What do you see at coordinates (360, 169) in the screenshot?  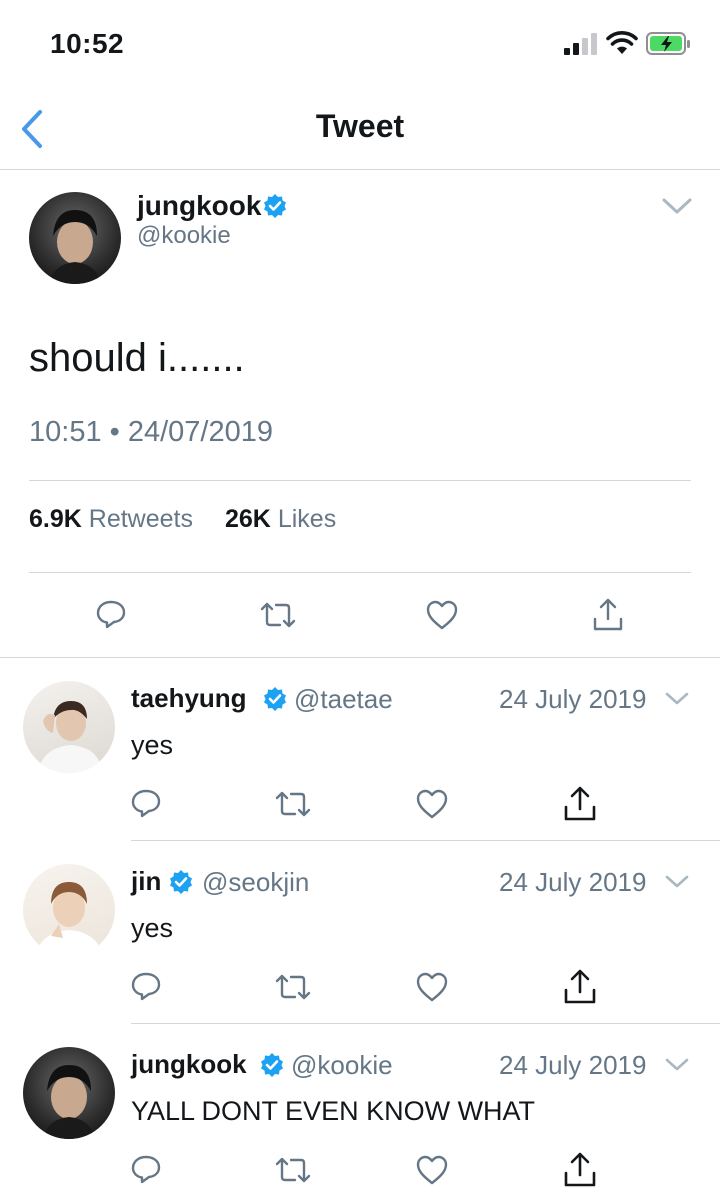 I see `nav-divider` at bounding box center [360, 169].